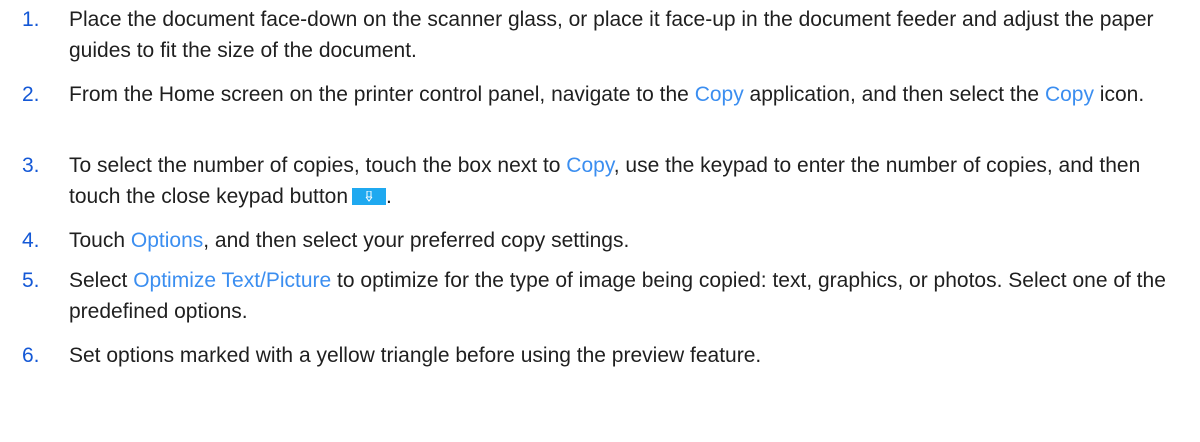 This screenshot has height=442, width=1200. What do you see at coordinates (31, 355) in the screenshot?
I see `step-number: 6.` at bounding box center [31, 355].